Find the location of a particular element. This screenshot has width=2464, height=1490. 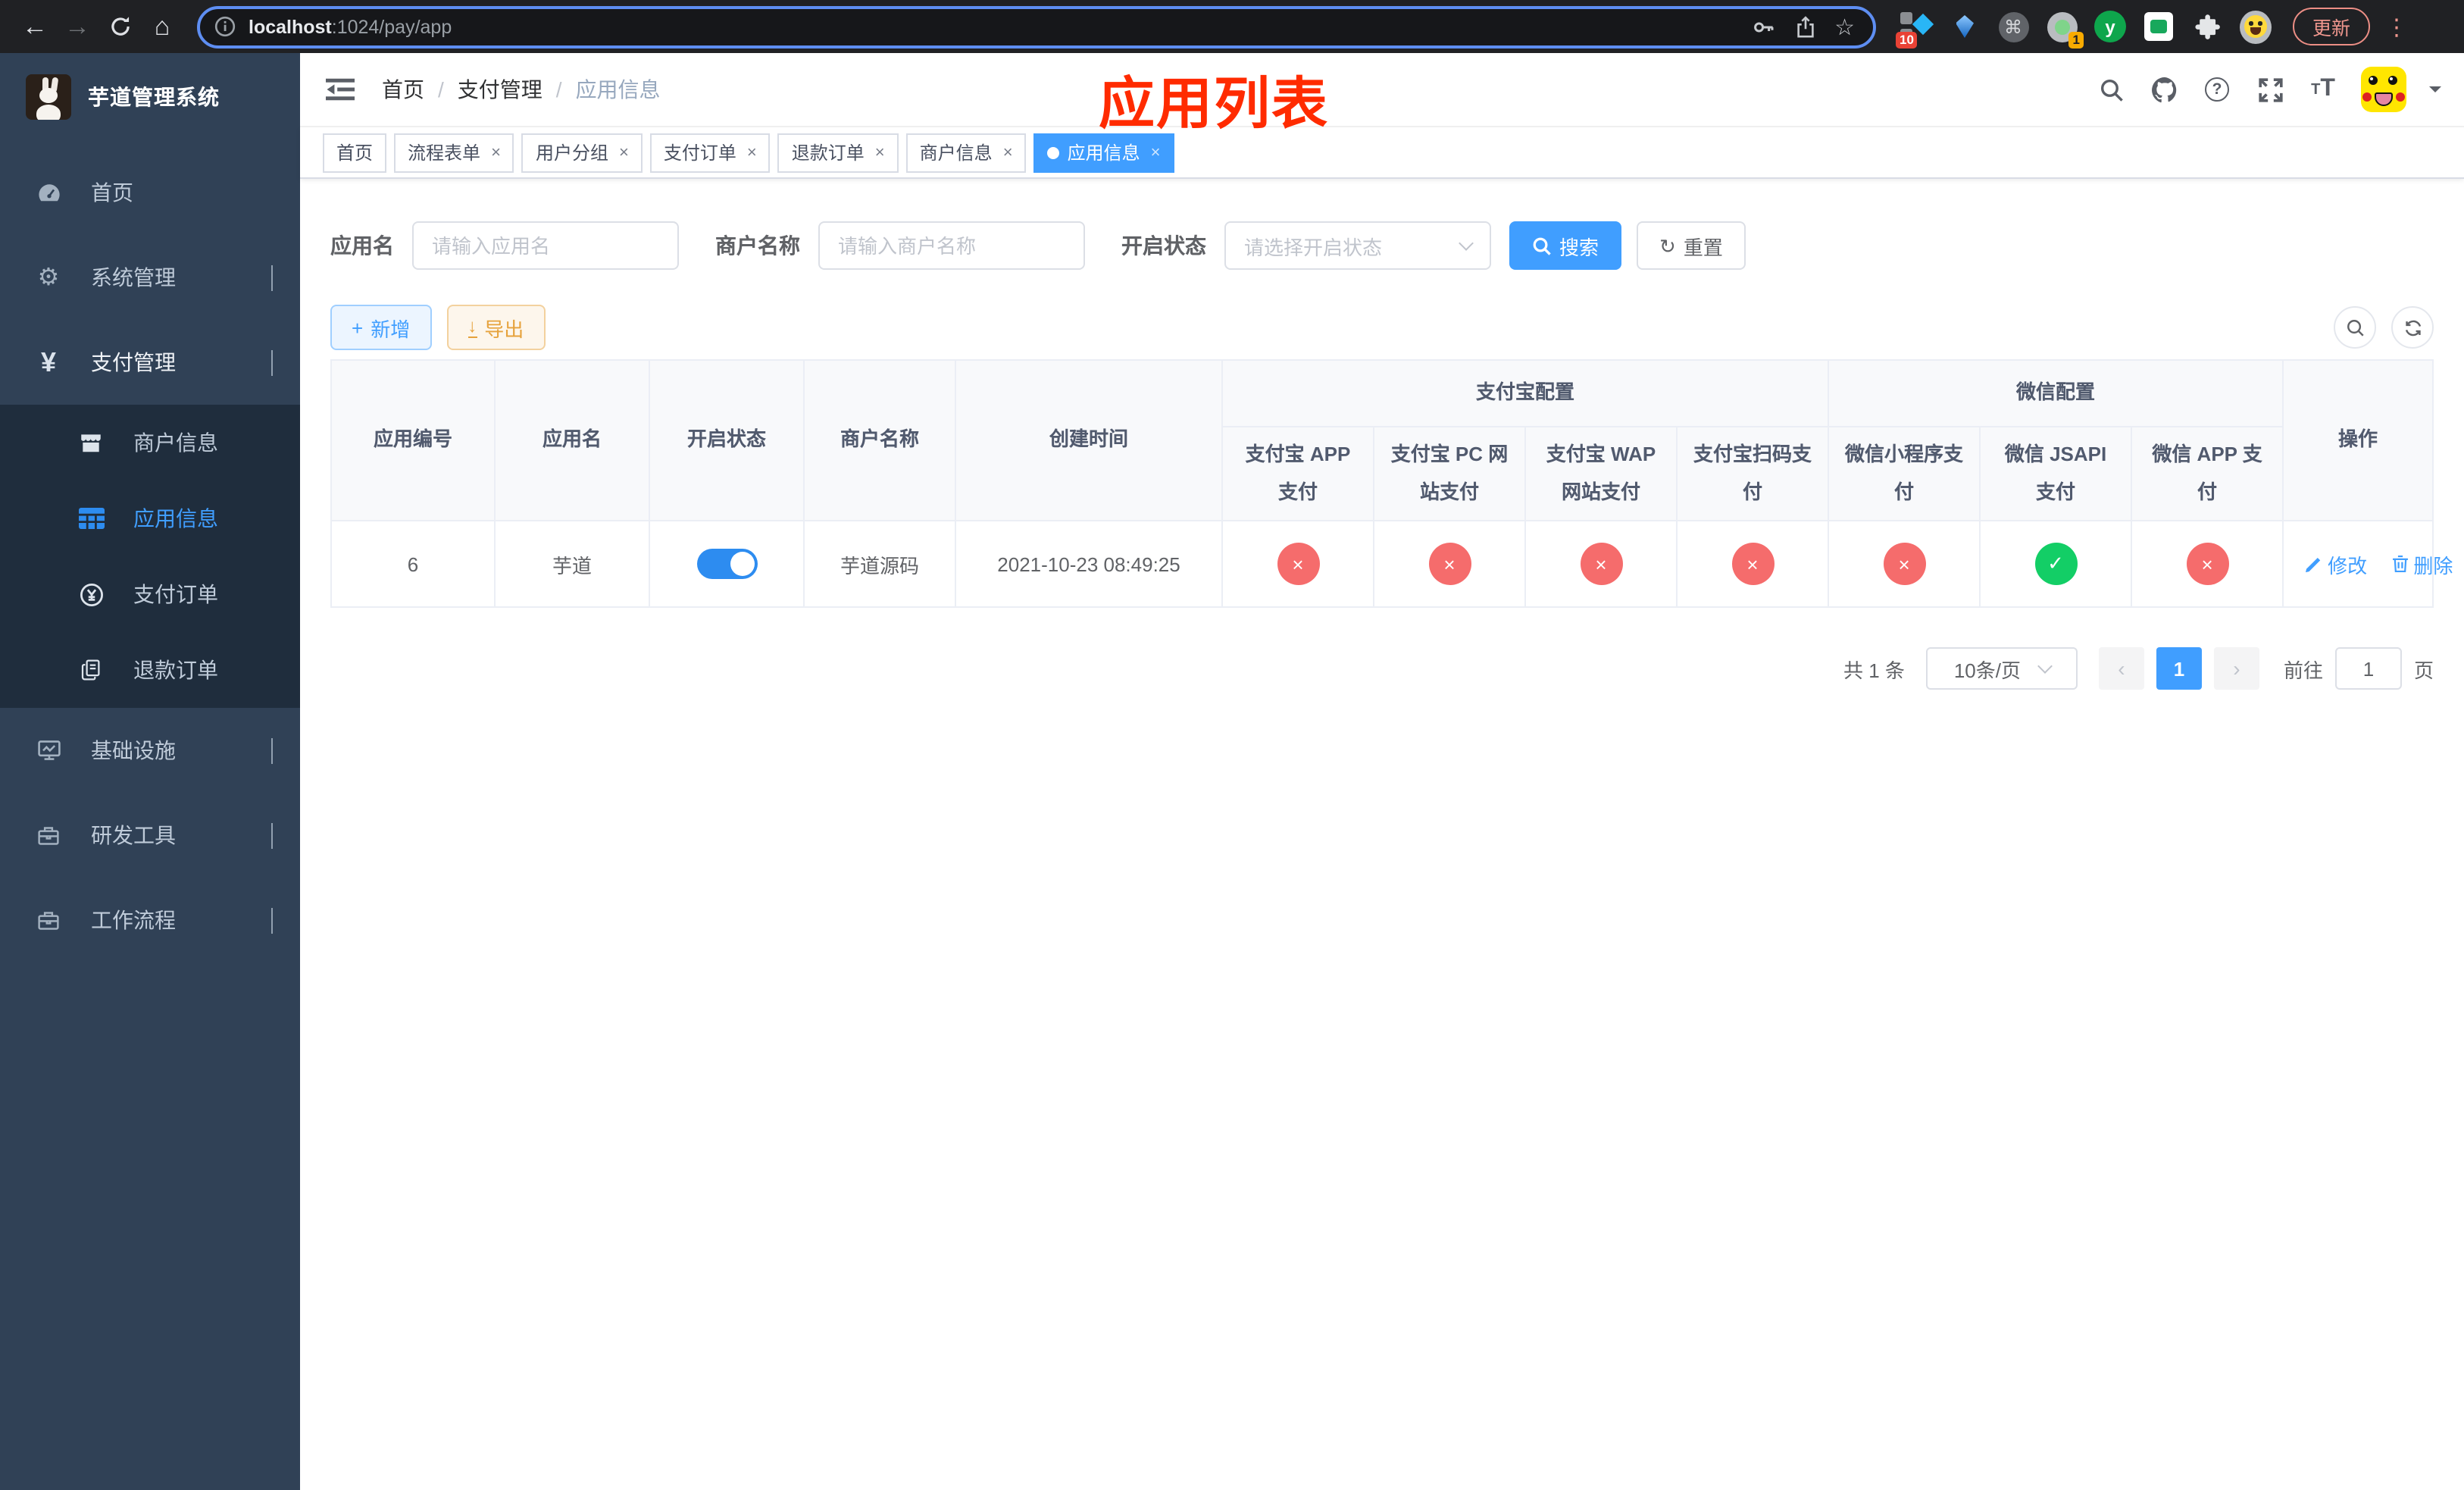

sidebar-item-pay-orders: 支付订单 is located at coordinates (150, 594).